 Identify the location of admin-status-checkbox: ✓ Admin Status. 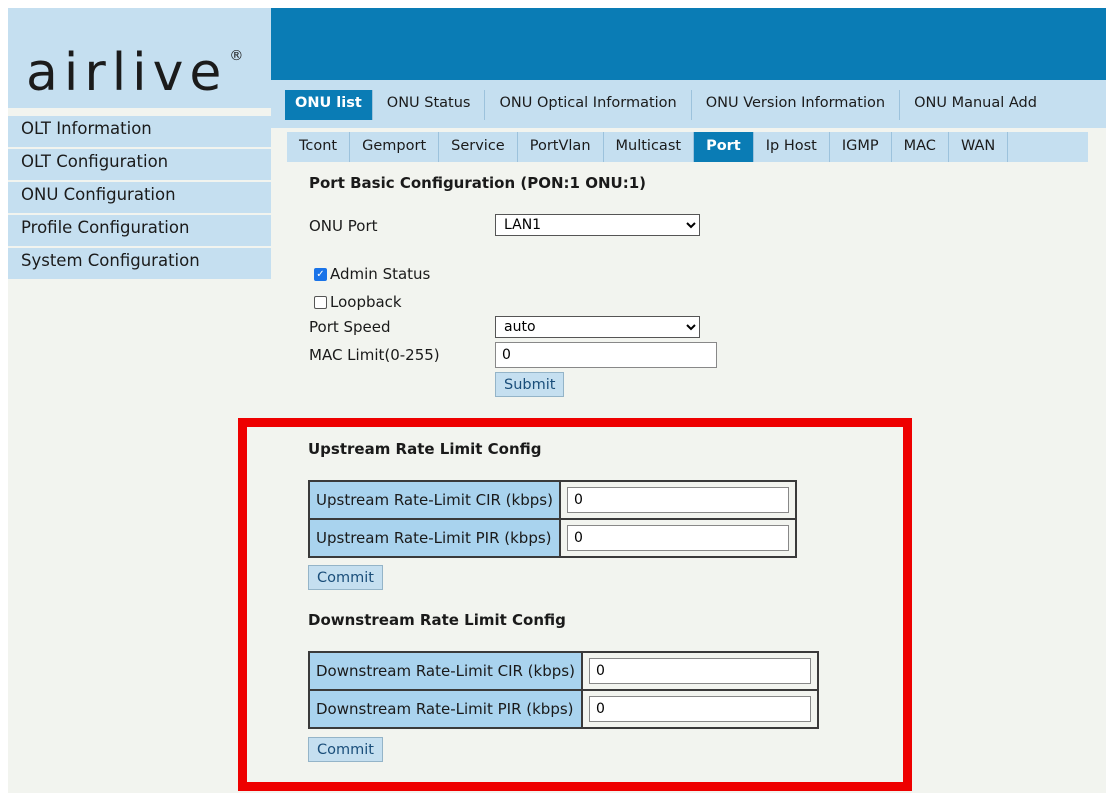
(372, 274).